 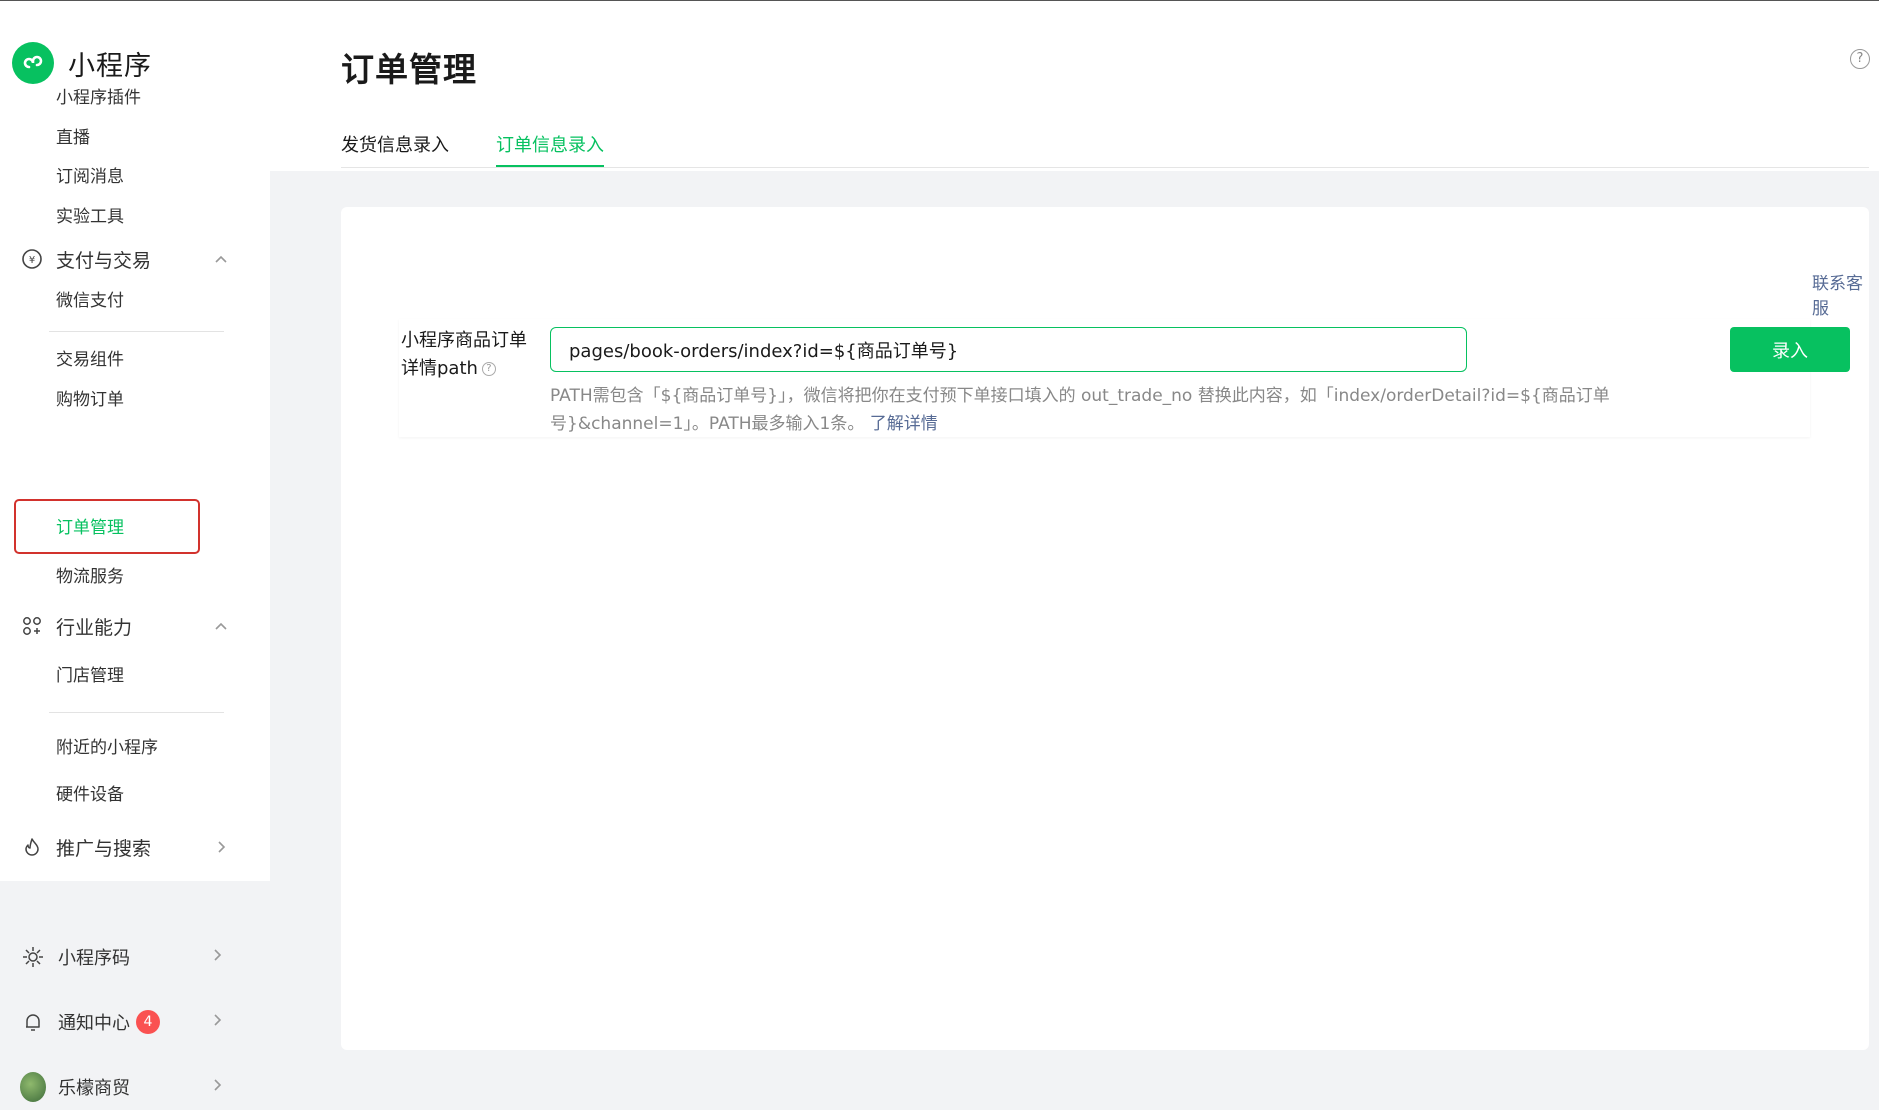 I want to click on page-title: 订单管理, so click(x=409, y=69).